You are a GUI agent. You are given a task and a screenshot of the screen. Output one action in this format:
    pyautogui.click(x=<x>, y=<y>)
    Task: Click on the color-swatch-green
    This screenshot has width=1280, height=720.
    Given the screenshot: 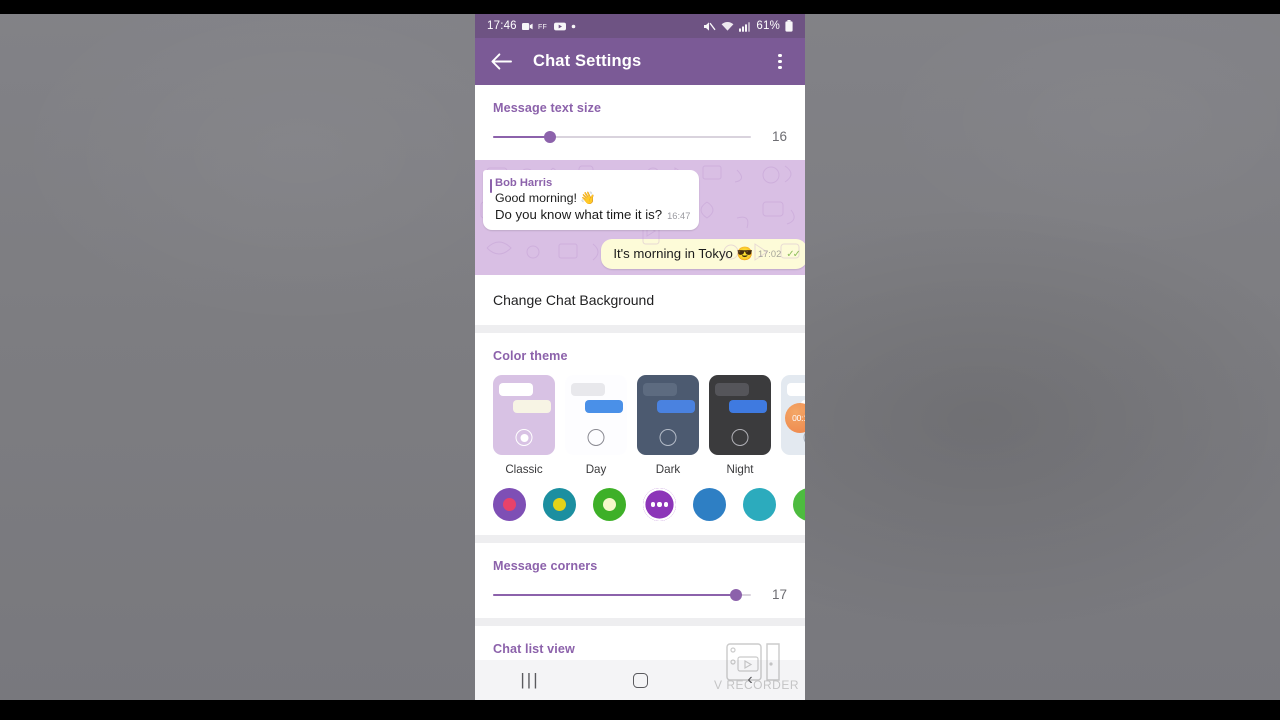 What is the action you would take?
    pyautogui.click(x=799, y=504)
    